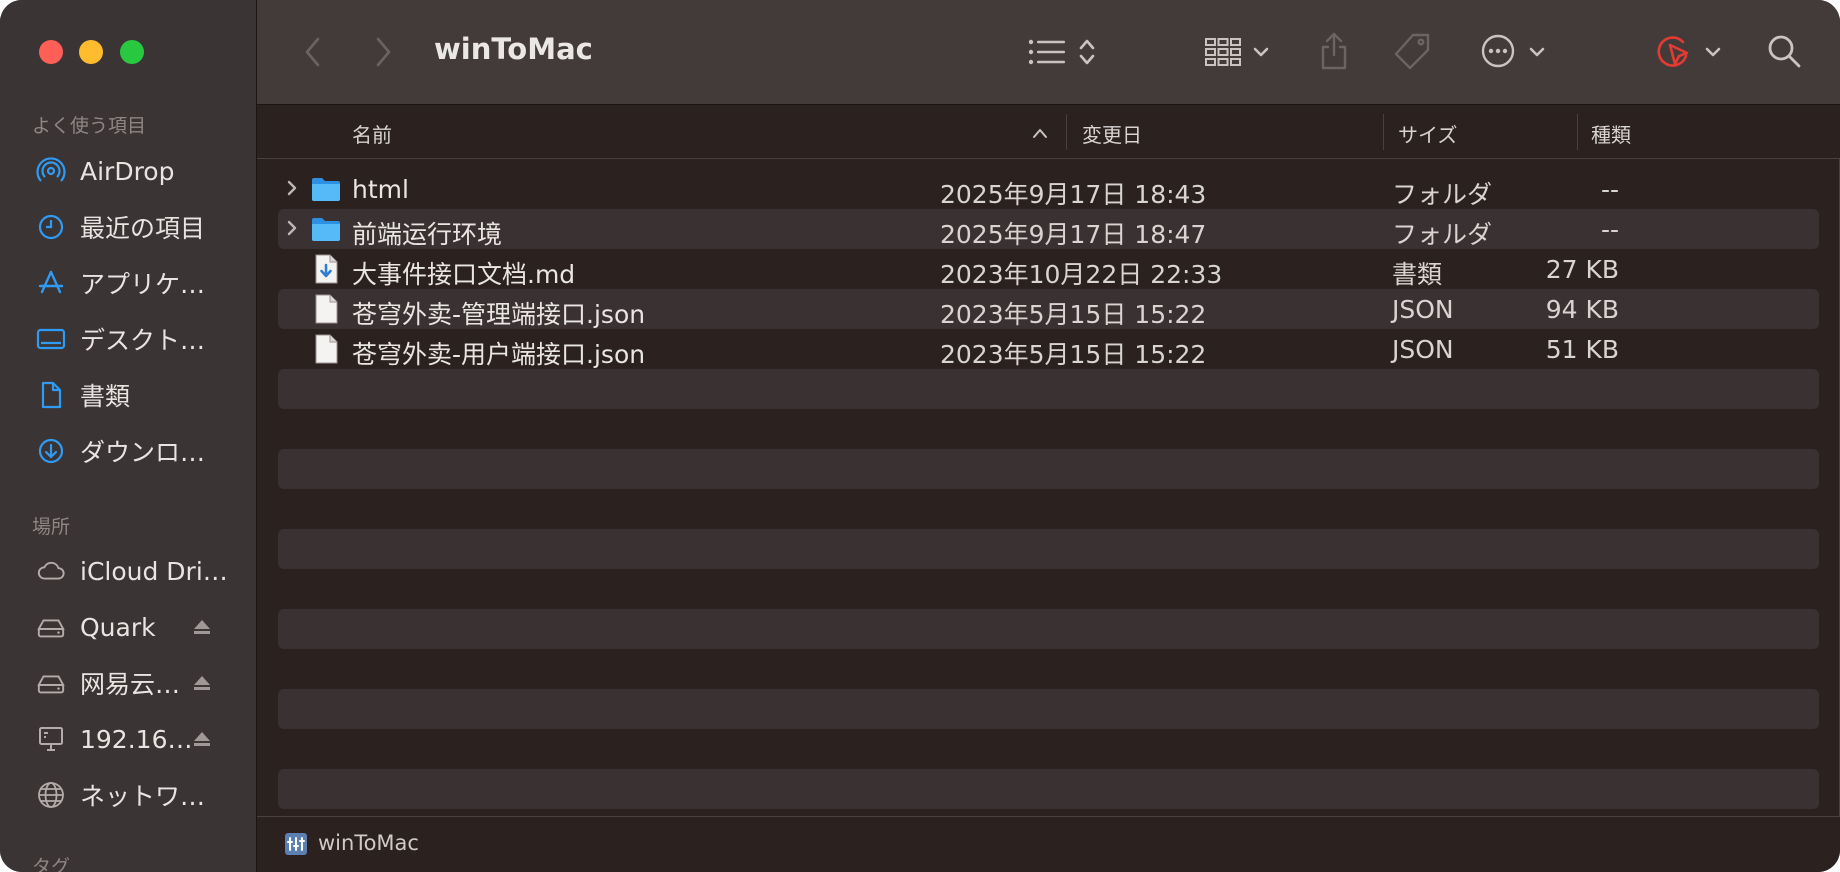  What do you see at coordinates (380, 189) in the screenshot?
I see `file-name: html` at bounding box center [380, 189].